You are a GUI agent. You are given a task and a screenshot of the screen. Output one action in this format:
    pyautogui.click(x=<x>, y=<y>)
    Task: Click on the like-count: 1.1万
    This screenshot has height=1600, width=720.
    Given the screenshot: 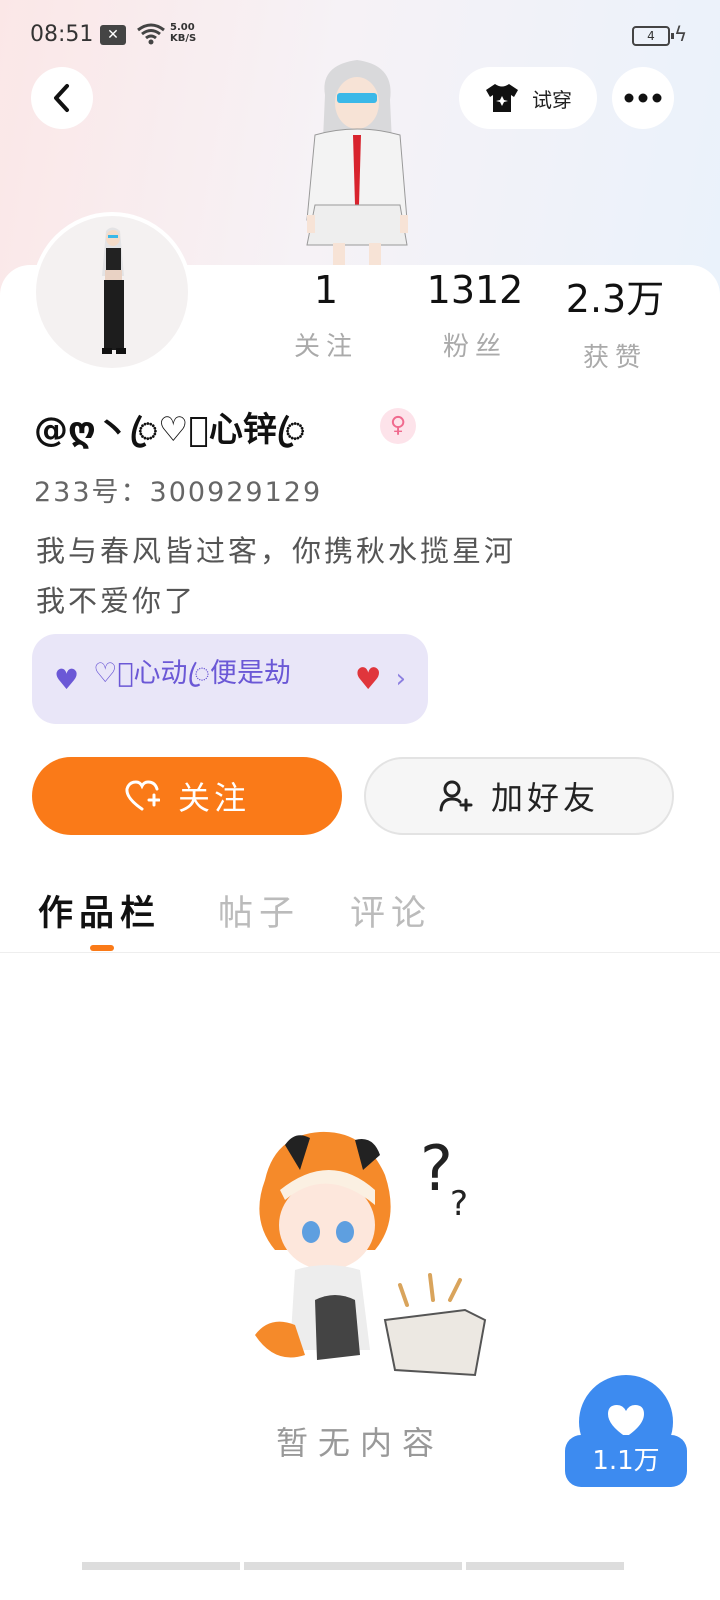 What is the action you would take?
    pyautogui.click(x=626, y=1461)
    